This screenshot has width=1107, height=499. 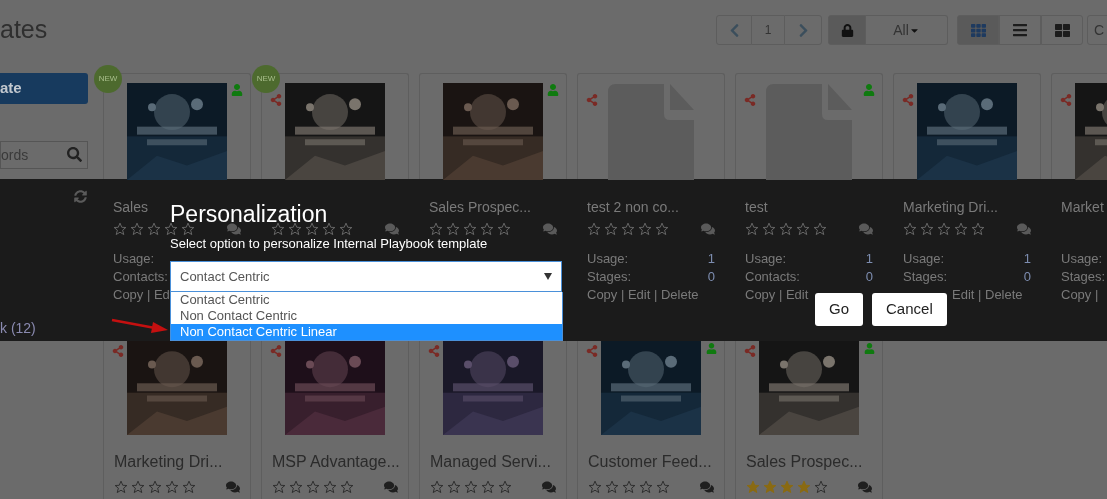 I want to click on grid-icon, so click(x=978, y=30).